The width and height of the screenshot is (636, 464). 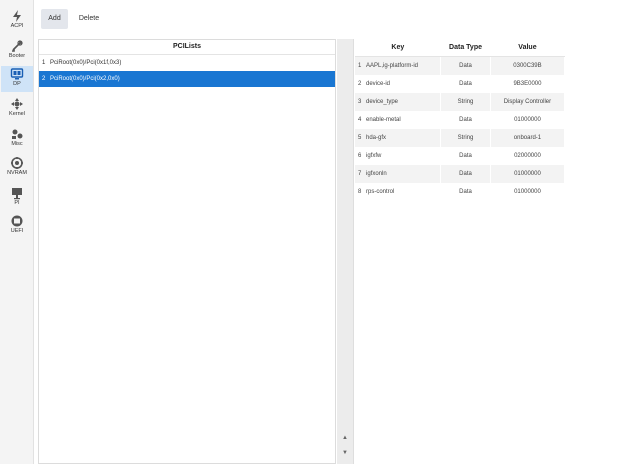 I want to click on misc-icon, so click(x=17, y=134).